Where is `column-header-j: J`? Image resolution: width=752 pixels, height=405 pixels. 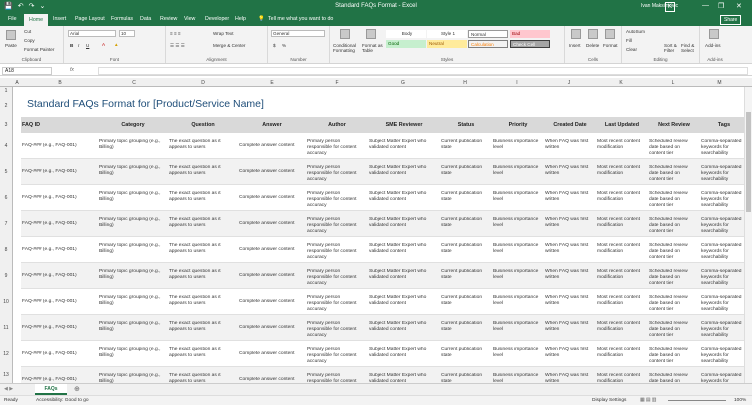
column-header-j: J is located at coordinates (569, 83).